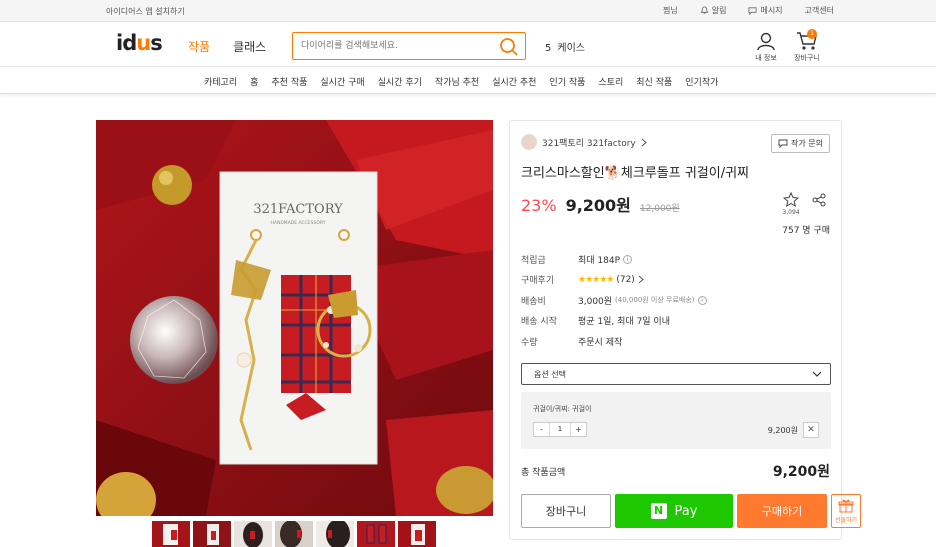 The height and width of the screenshot is (547, 936). Describe the element at coordinates (625, 279) in the screenshot. I see `review-count: (72)` at that location.